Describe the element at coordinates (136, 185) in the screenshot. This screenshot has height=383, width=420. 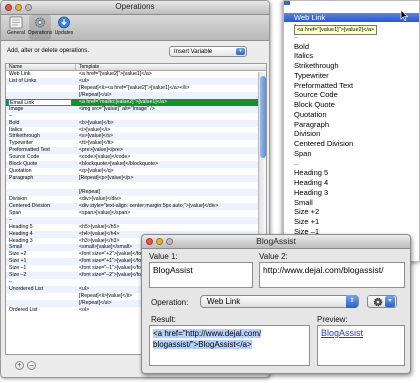
I see `table-row` at that location.